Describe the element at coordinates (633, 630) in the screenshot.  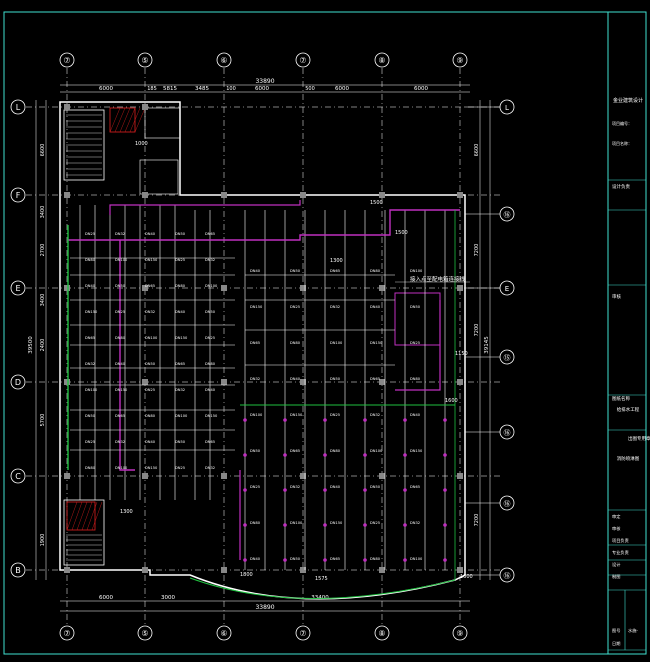
I see `tb-bottom-value: 水施-` at that location.